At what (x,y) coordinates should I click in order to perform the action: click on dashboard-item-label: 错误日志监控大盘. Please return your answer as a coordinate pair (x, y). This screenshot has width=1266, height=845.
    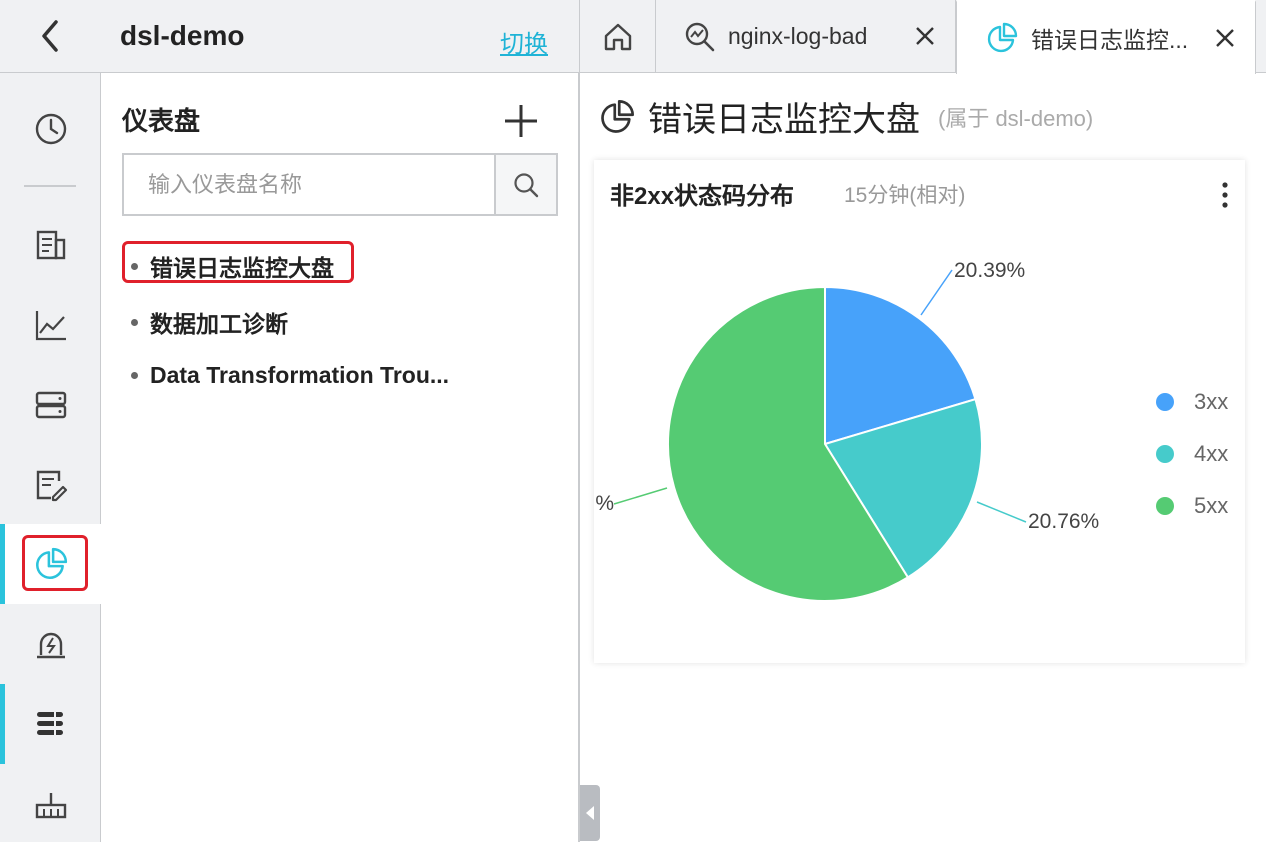
    Looking at the image, I should click on (242, 268).